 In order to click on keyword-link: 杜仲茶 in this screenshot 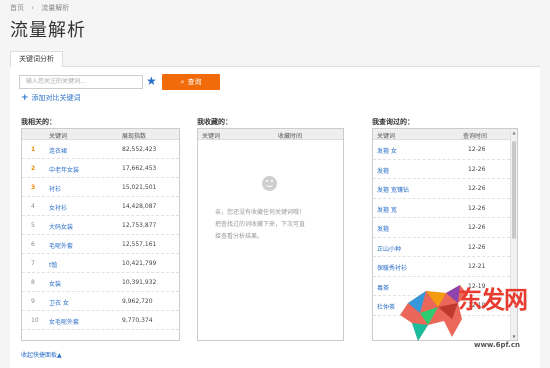, I will do `click(386, 306)`.